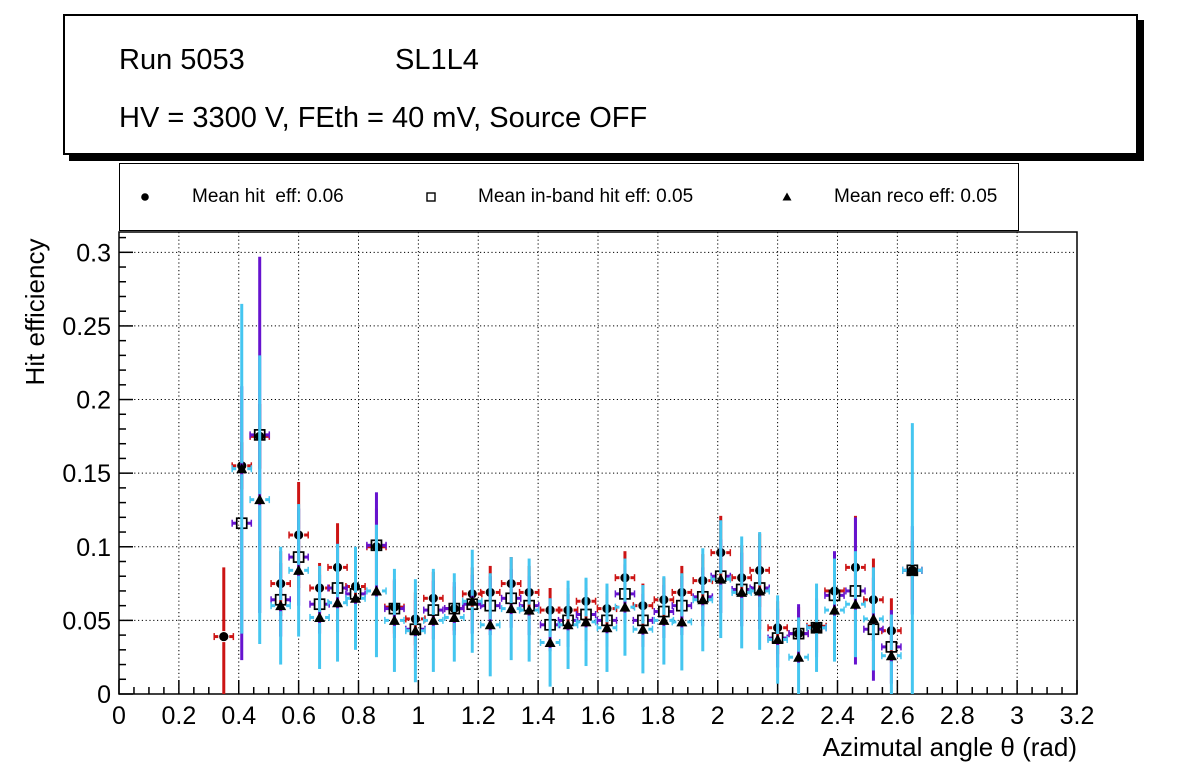 Image resolution: width=1196 pixels, height=772 pixels. I want to click on y-tick-label: 0.25, so click(86, 327).